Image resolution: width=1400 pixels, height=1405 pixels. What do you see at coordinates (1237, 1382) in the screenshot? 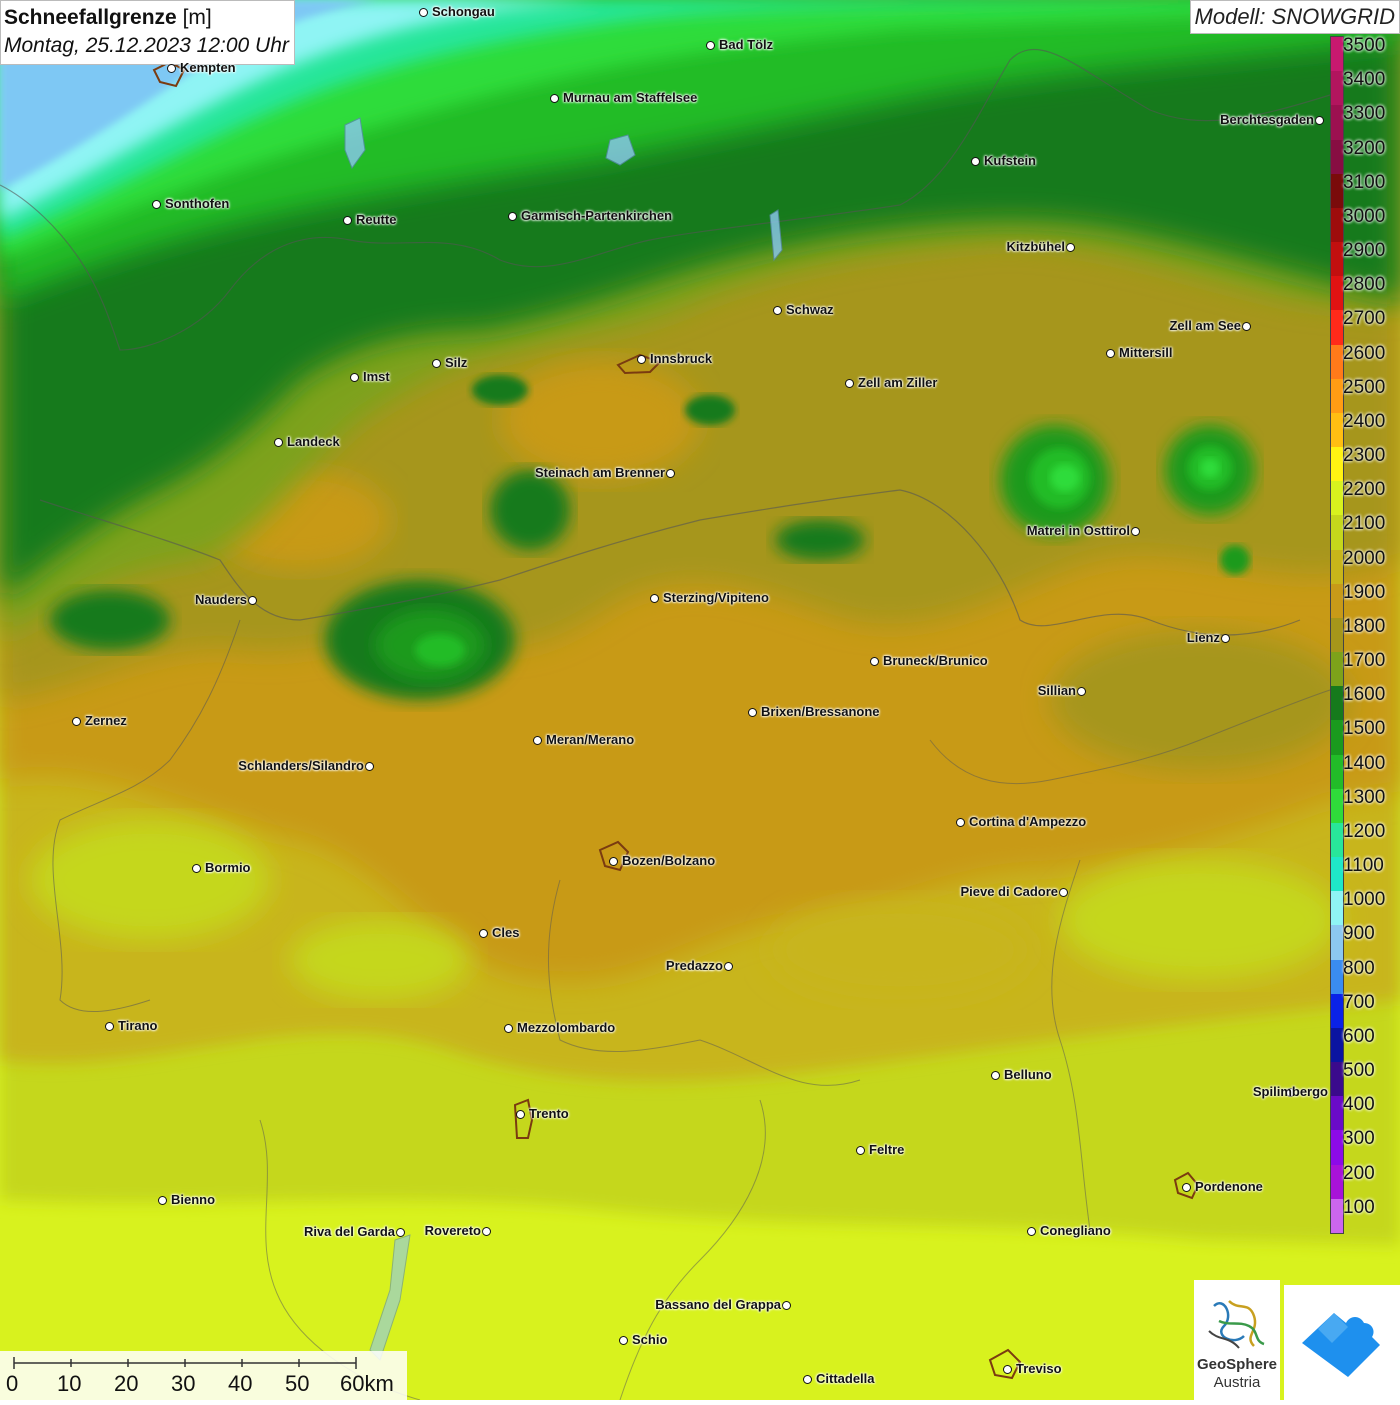
I see `geosphere-country: Austria` at bounding box center [1237, 1382].